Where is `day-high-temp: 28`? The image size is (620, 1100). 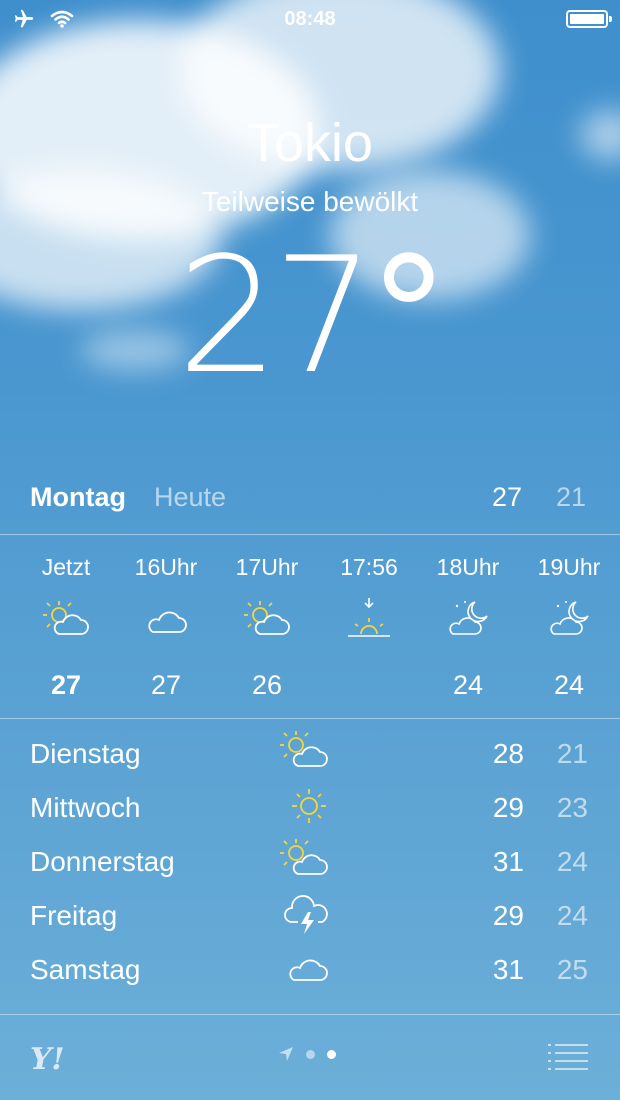 day-high-temp: 28 is located at coordinates (508, 753).